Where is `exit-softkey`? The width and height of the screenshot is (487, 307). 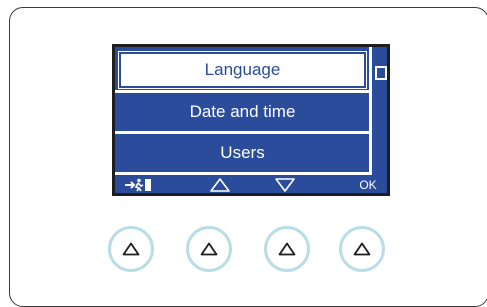 exit-softkey is located at coordinates (139, 185).